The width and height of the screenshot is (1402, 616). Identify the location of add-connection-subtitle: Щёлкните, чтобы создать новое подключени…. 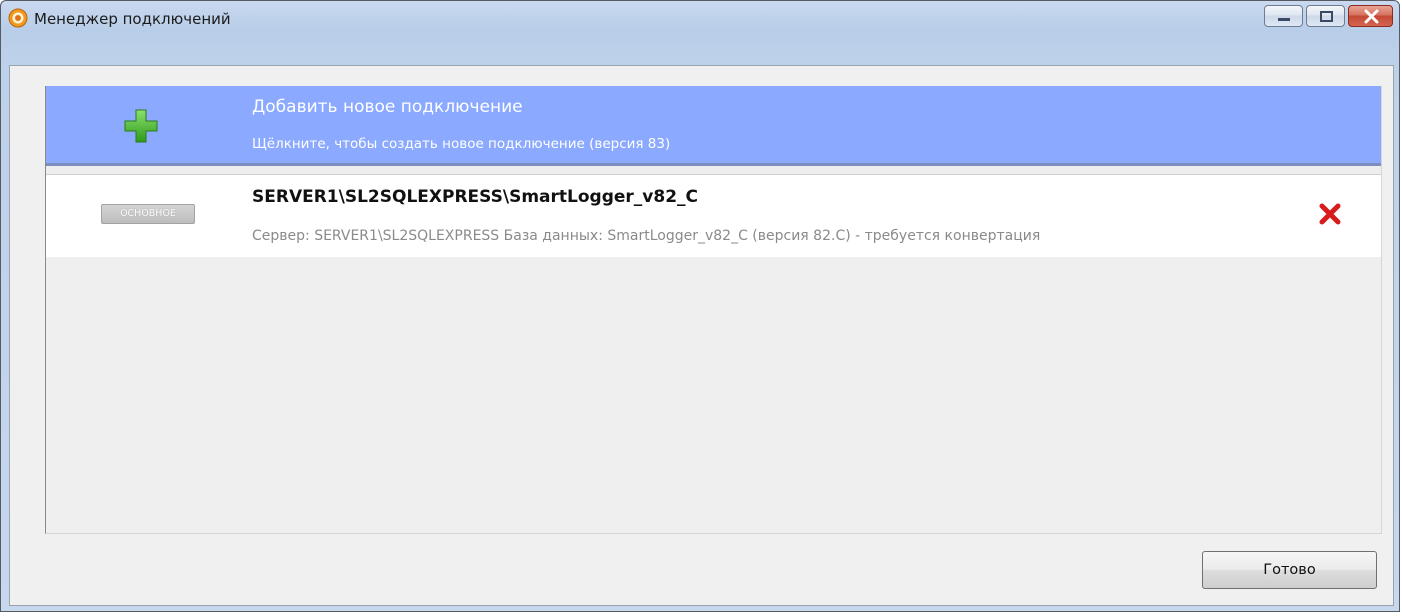
(461, 144).